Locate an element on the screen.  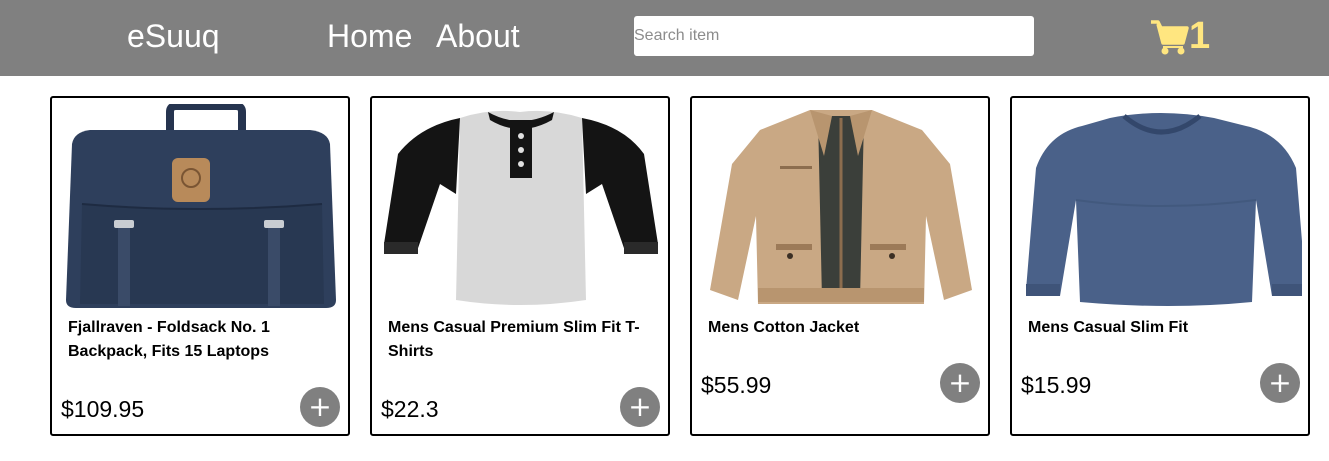
nav-link-about: About is located at coordinates (478, 36).